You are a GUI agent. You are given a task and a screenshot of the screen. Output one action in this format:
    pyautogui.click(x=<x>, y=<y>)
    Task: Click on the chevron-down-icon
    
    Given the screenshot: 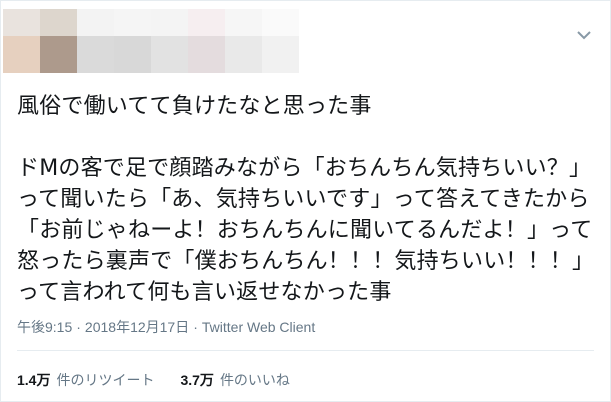 What is the action you would take?
    pyautogui.click(x=584, y=35)
    